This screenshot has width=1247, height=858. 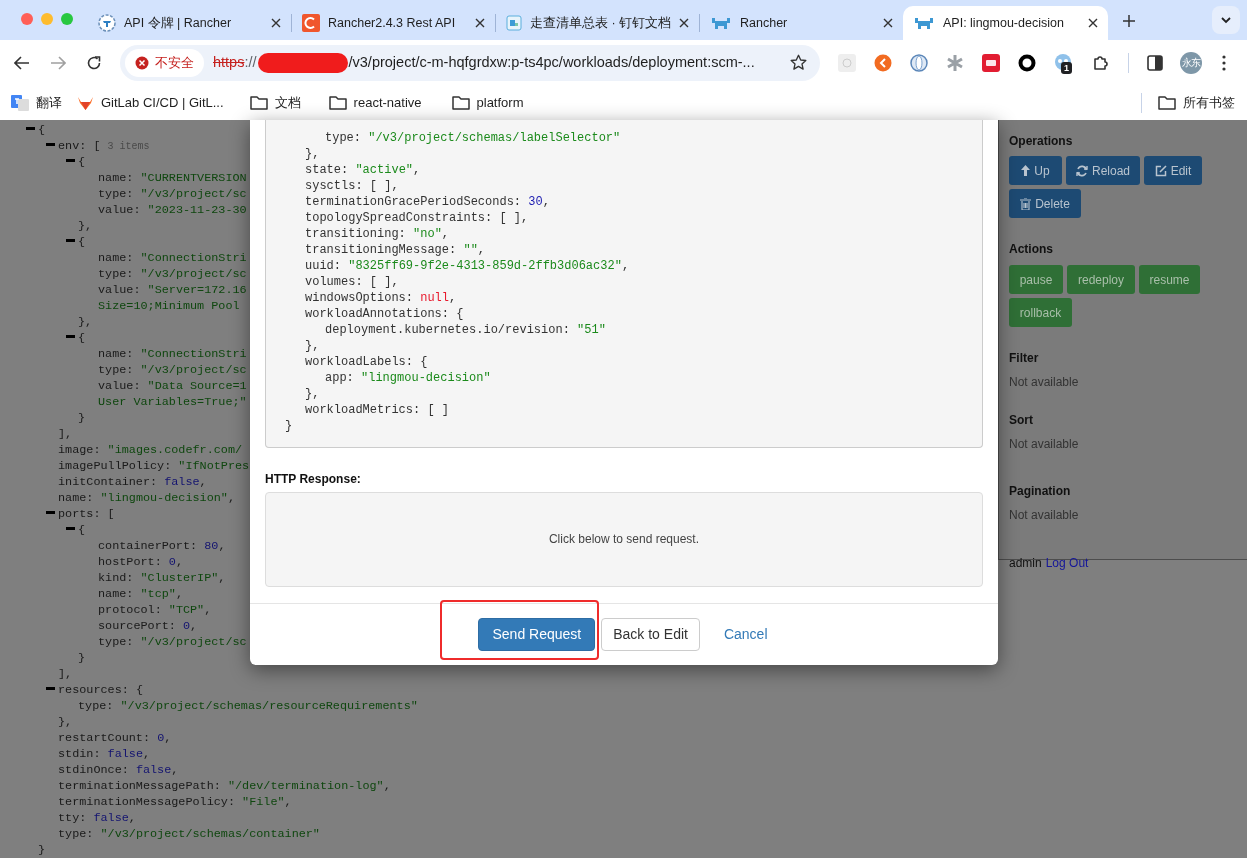 What do you see at coordinates (104, 754) in the screenshot?
I see `code-line: stdin: false,` at bounding box center [104, 754].